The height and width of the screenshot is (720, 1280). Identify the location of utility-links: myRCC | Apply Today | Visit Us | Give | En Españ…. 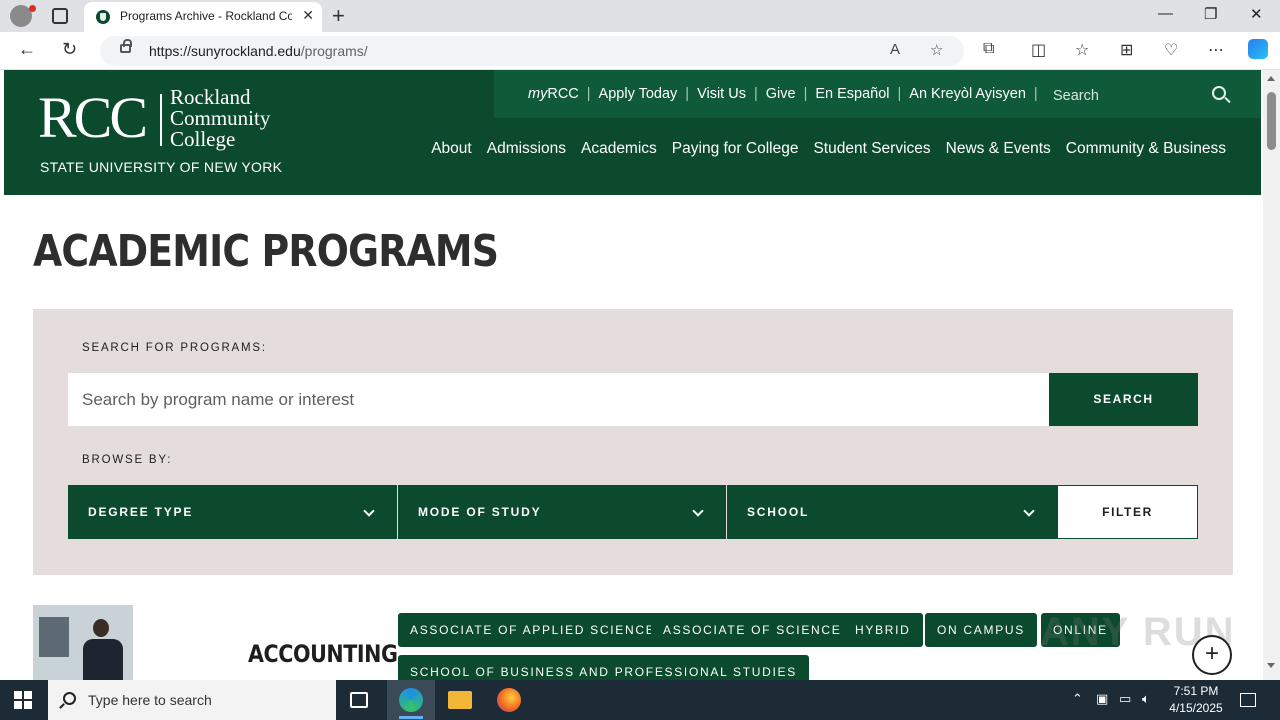
(783, 94).